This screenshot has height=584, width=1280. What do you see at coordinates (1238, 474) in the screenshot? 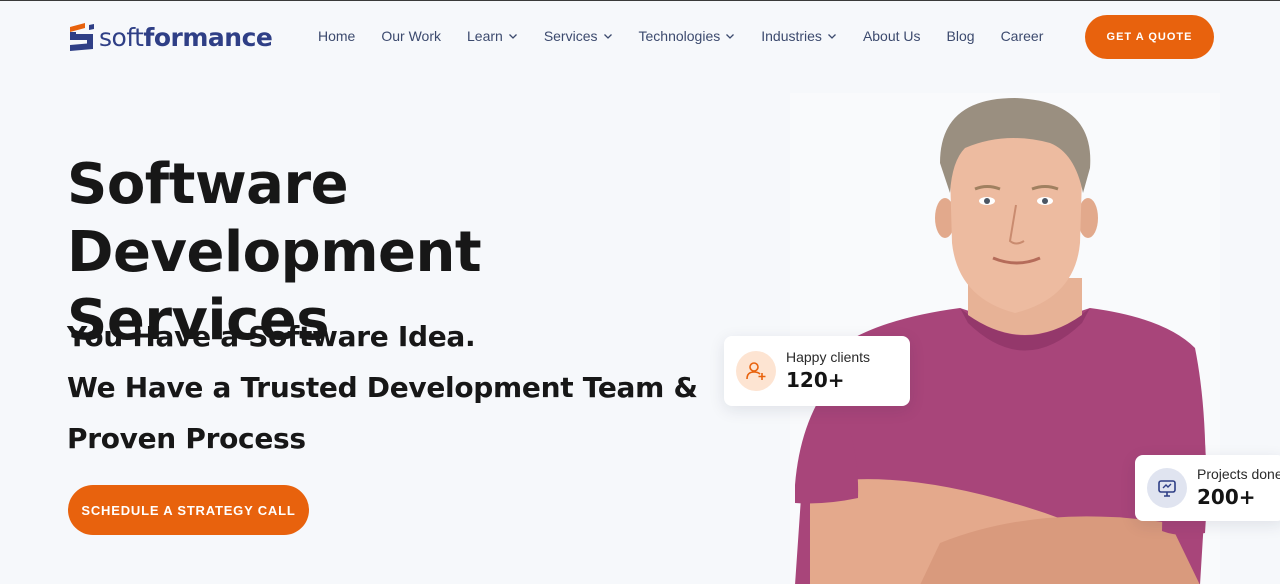
I see `stat-label: Projects done` at bounding box center [1238, 474].